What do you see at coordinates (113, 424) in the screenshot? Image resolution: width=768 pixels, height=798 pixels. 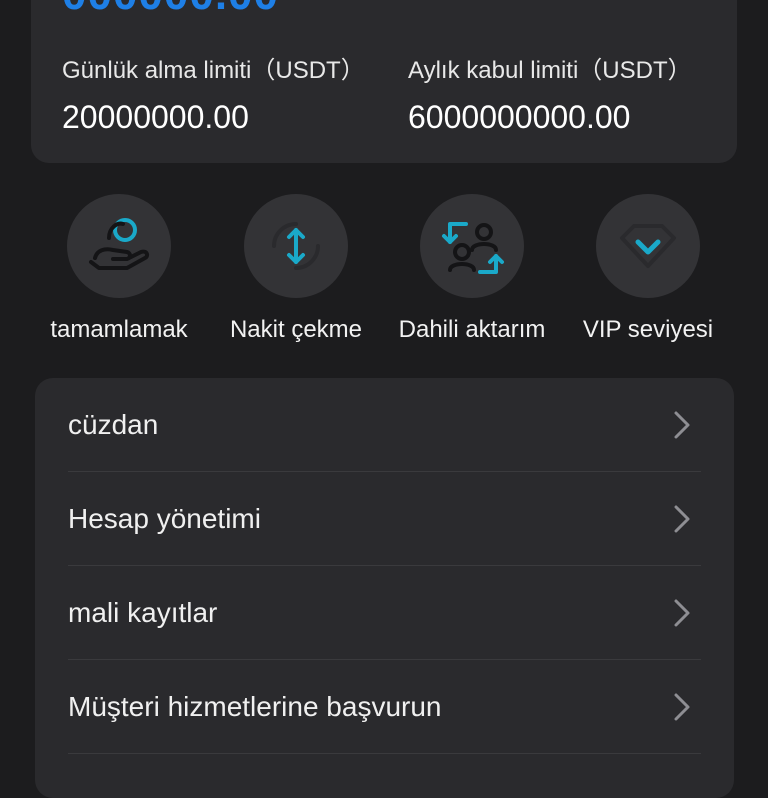 I see `menu-item-label: cüzdan` at bounding box center [113, 424].